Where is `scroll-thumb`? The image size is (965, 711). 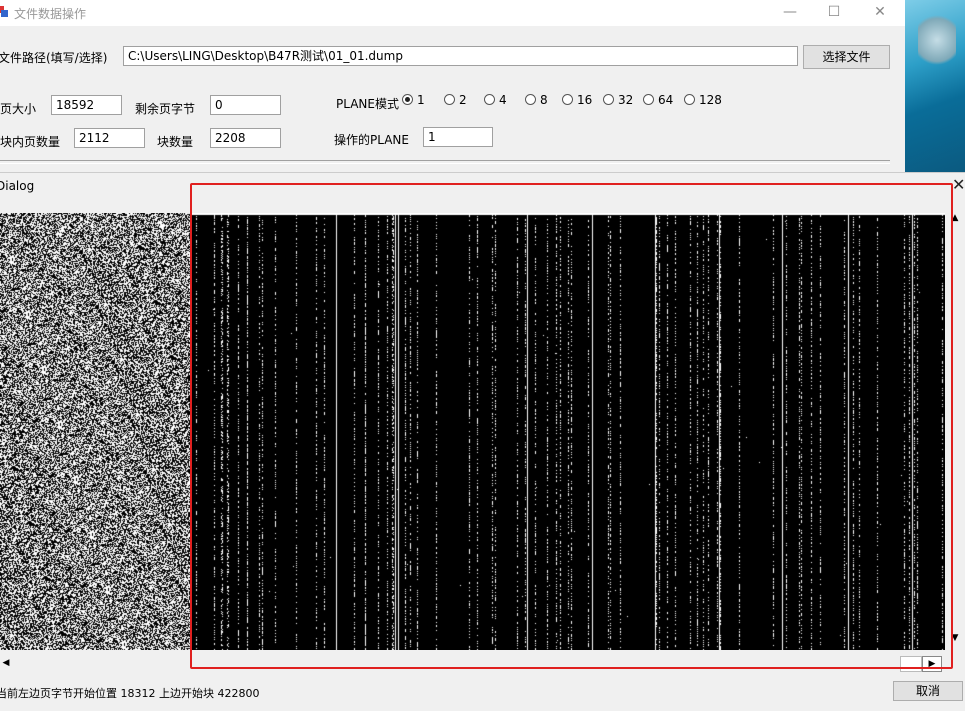
scroll-thumb is located at coordinates (911, 664).